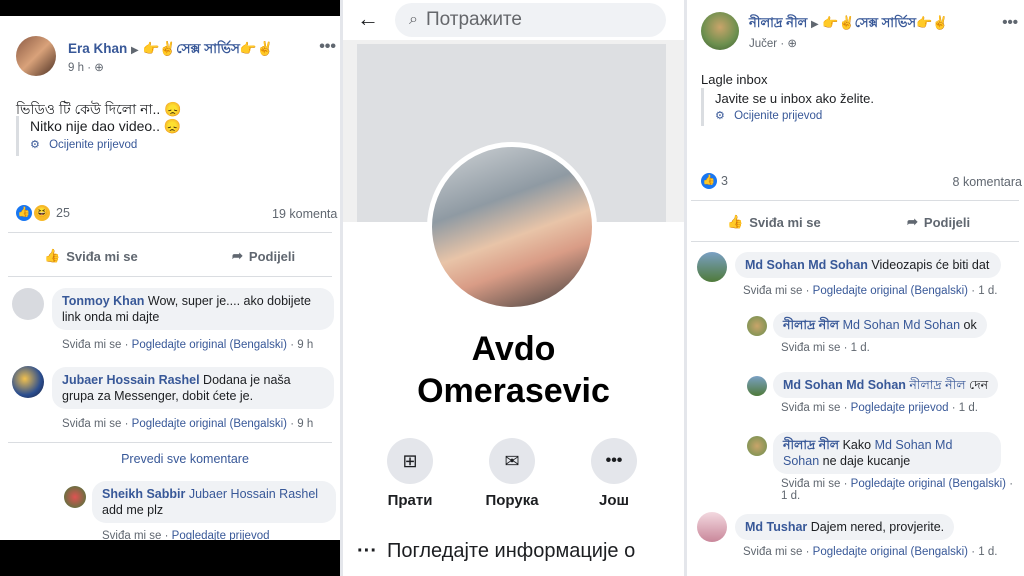 This screenshot has height=576, width=1024. What do you see at coordinates (43, 213) in the screenshot?
I see `reactions-summary: 👍 😆 25` at bounding box center [43, 213].